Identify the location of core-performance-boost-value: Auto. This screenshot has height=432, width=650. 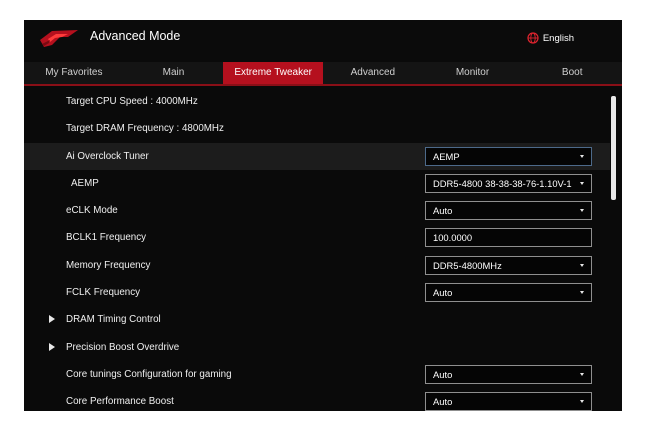
(443, 401).